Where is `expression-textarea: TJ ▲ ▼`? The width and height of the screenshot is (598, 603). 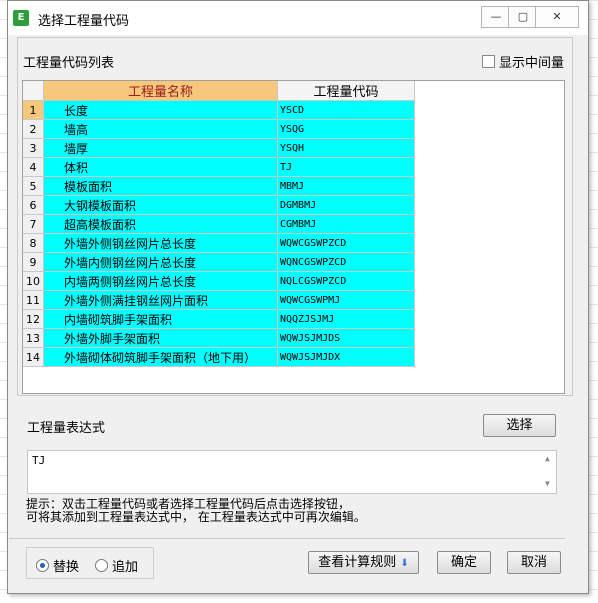
expression-textarea: TJ ▲ ▼ is located at coordinates (292, 472).